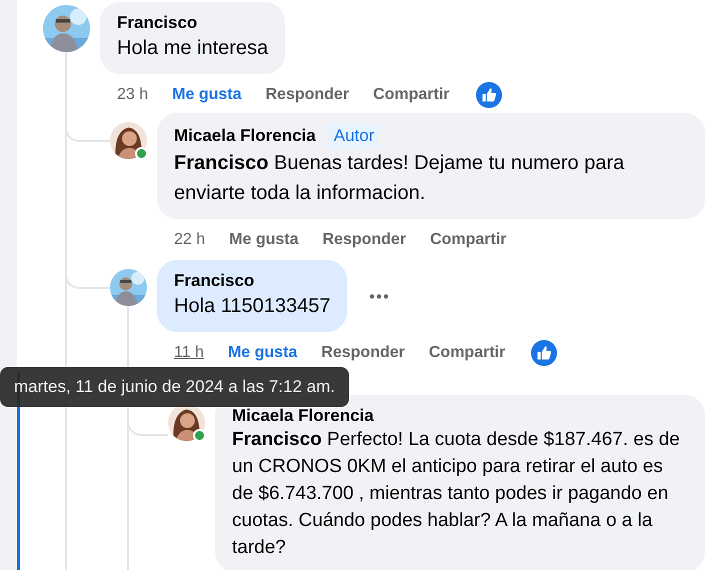 This screenshot has height=570, width=720. Describe the element at coordinates (379, 296) in the screenshot. I see `more-options-icon` at that location.